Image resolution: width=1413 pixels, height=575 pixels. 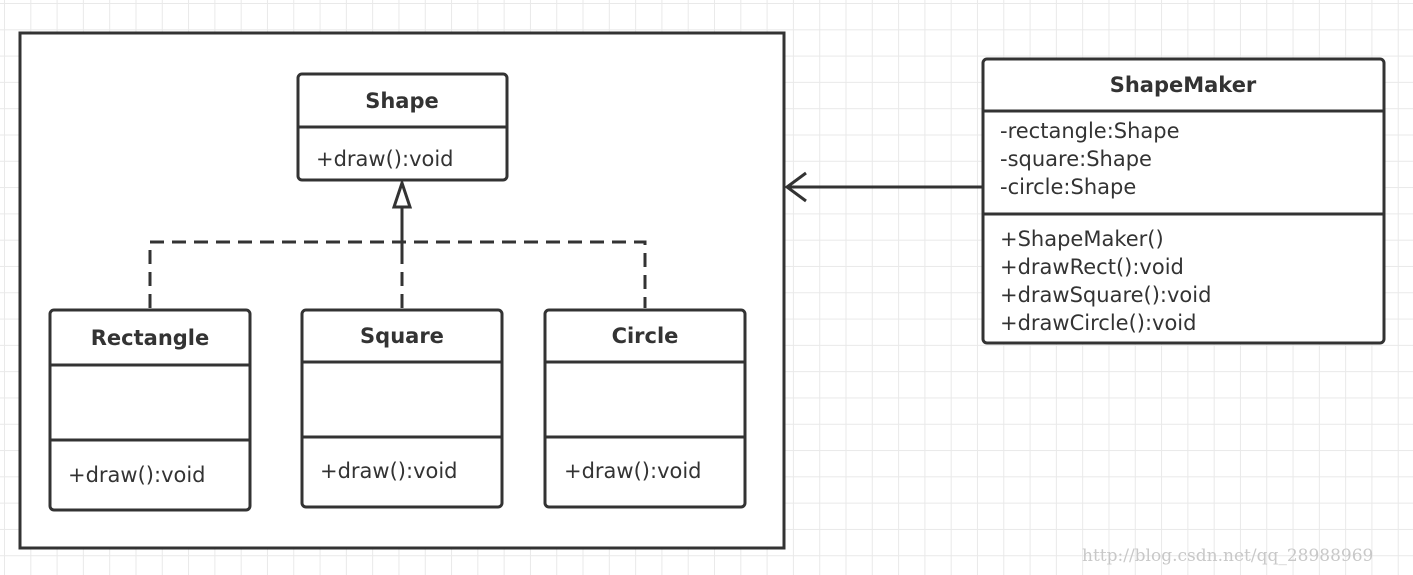 What do you see at coordinates (1090, 131) in the screenshot?
I see `class-attribute: -rectangle:Shape` at bounding box center [1090, 131].